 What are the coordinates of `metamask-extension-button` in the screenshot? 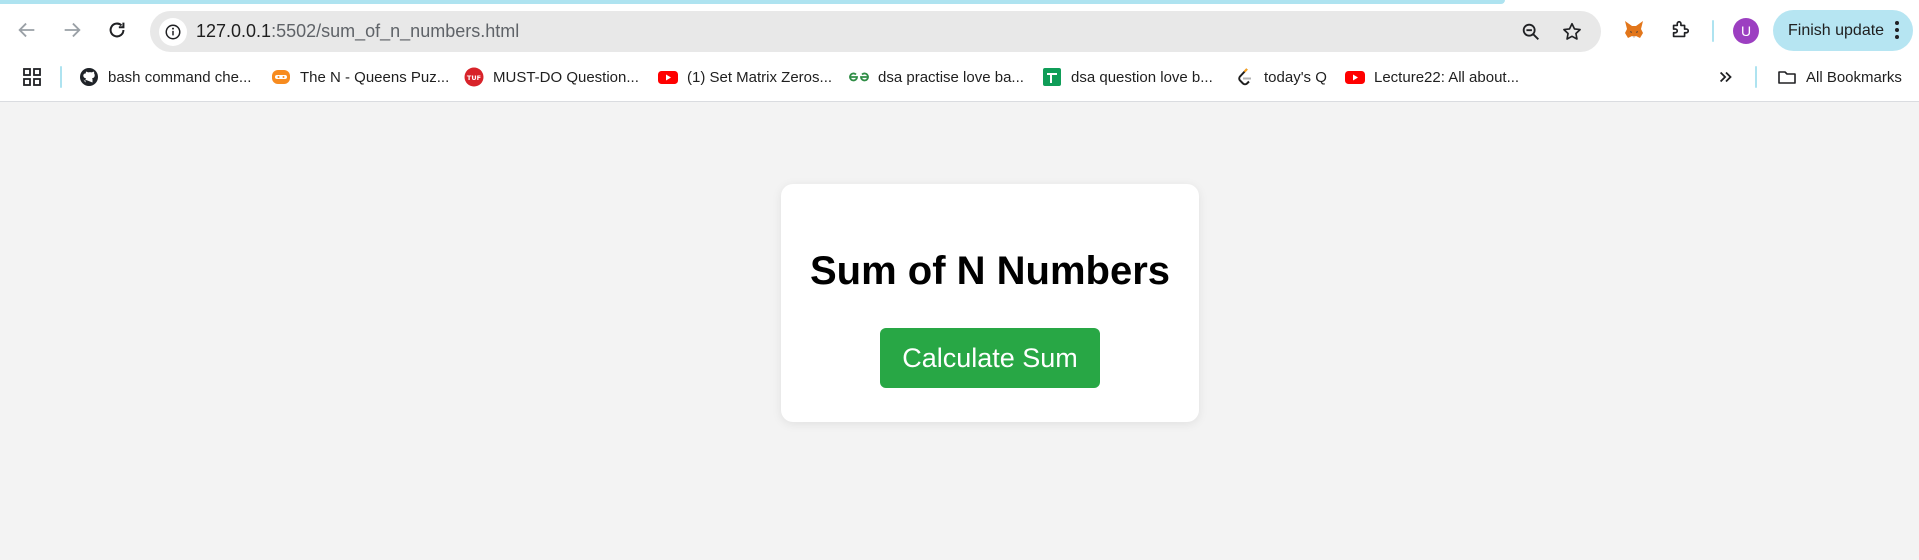 It's located at (1634, 30).